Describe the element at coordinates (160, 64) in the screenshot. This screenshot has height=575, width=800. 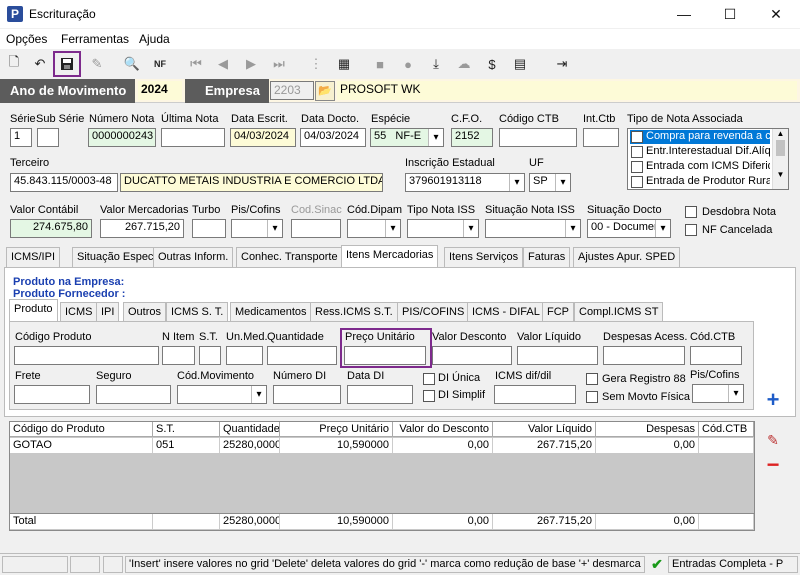
I see `nfe-icon: NF` at that location.